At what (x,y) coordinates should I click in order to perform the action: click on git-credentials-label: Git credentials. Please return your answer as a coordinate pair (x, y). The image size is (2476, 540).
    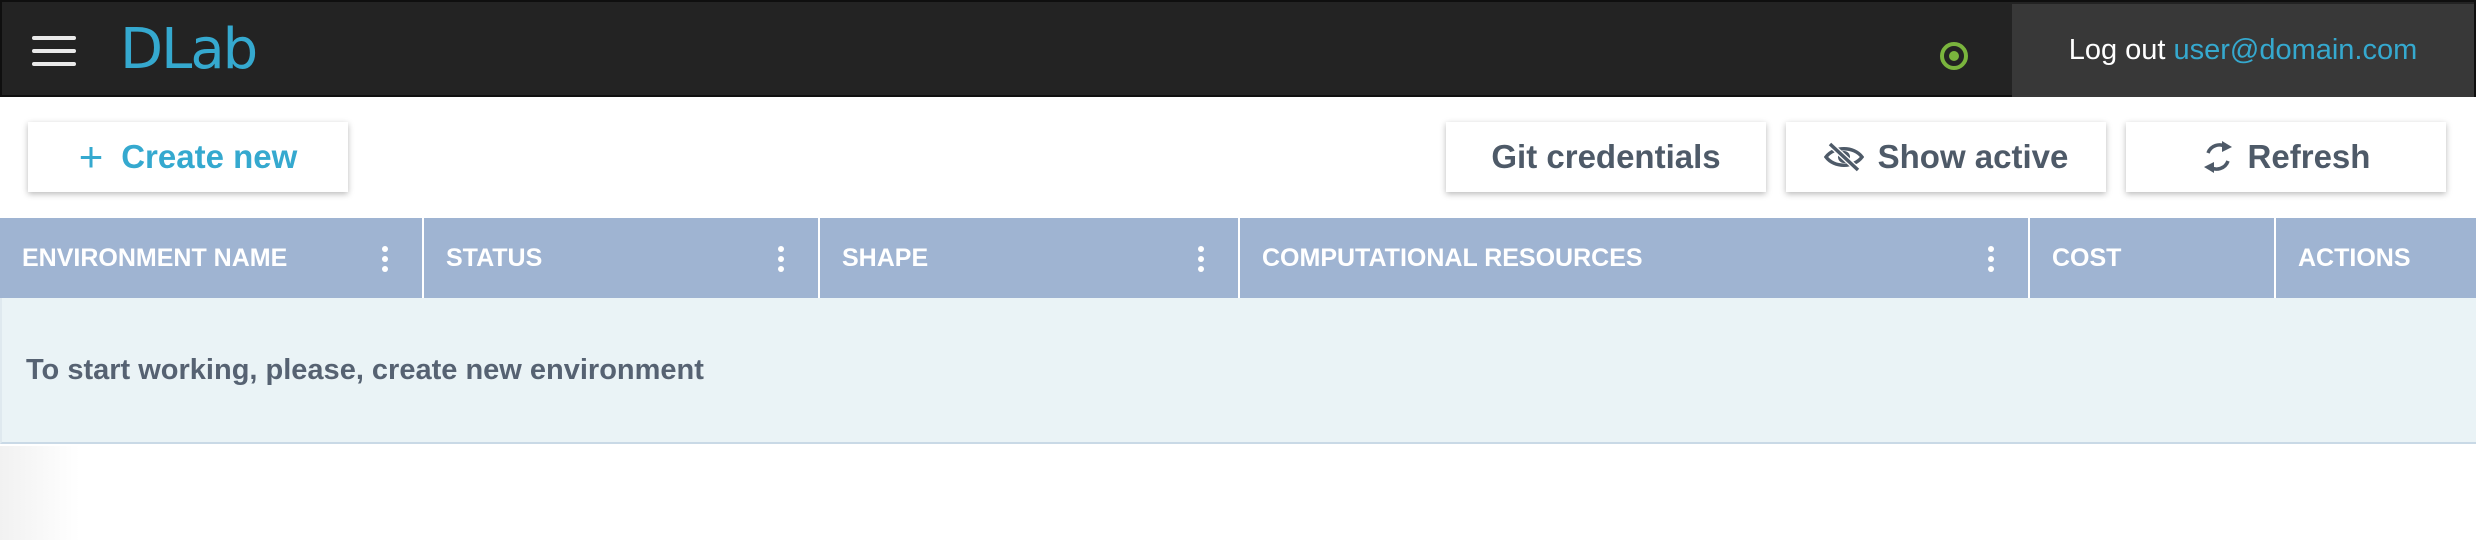
    Looking at the image, I should click on (1606, 156).